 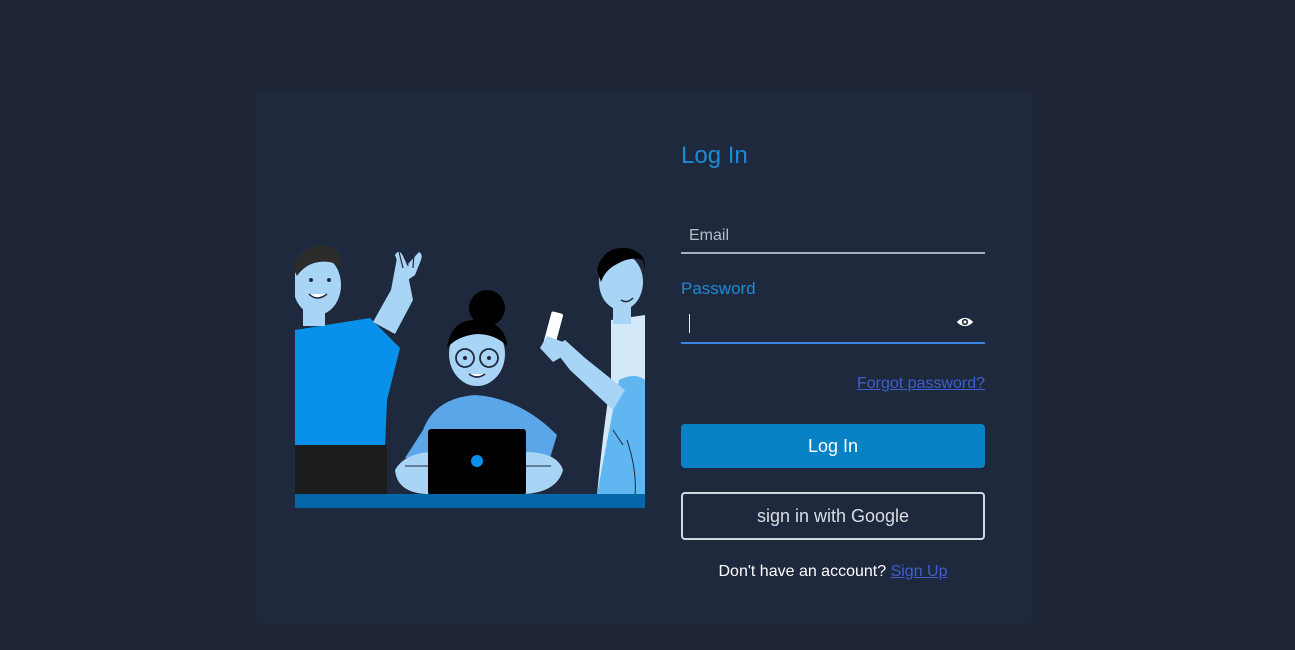 I want to click on forgot-password-link: Forgot password?, so click(x=921, y=384).